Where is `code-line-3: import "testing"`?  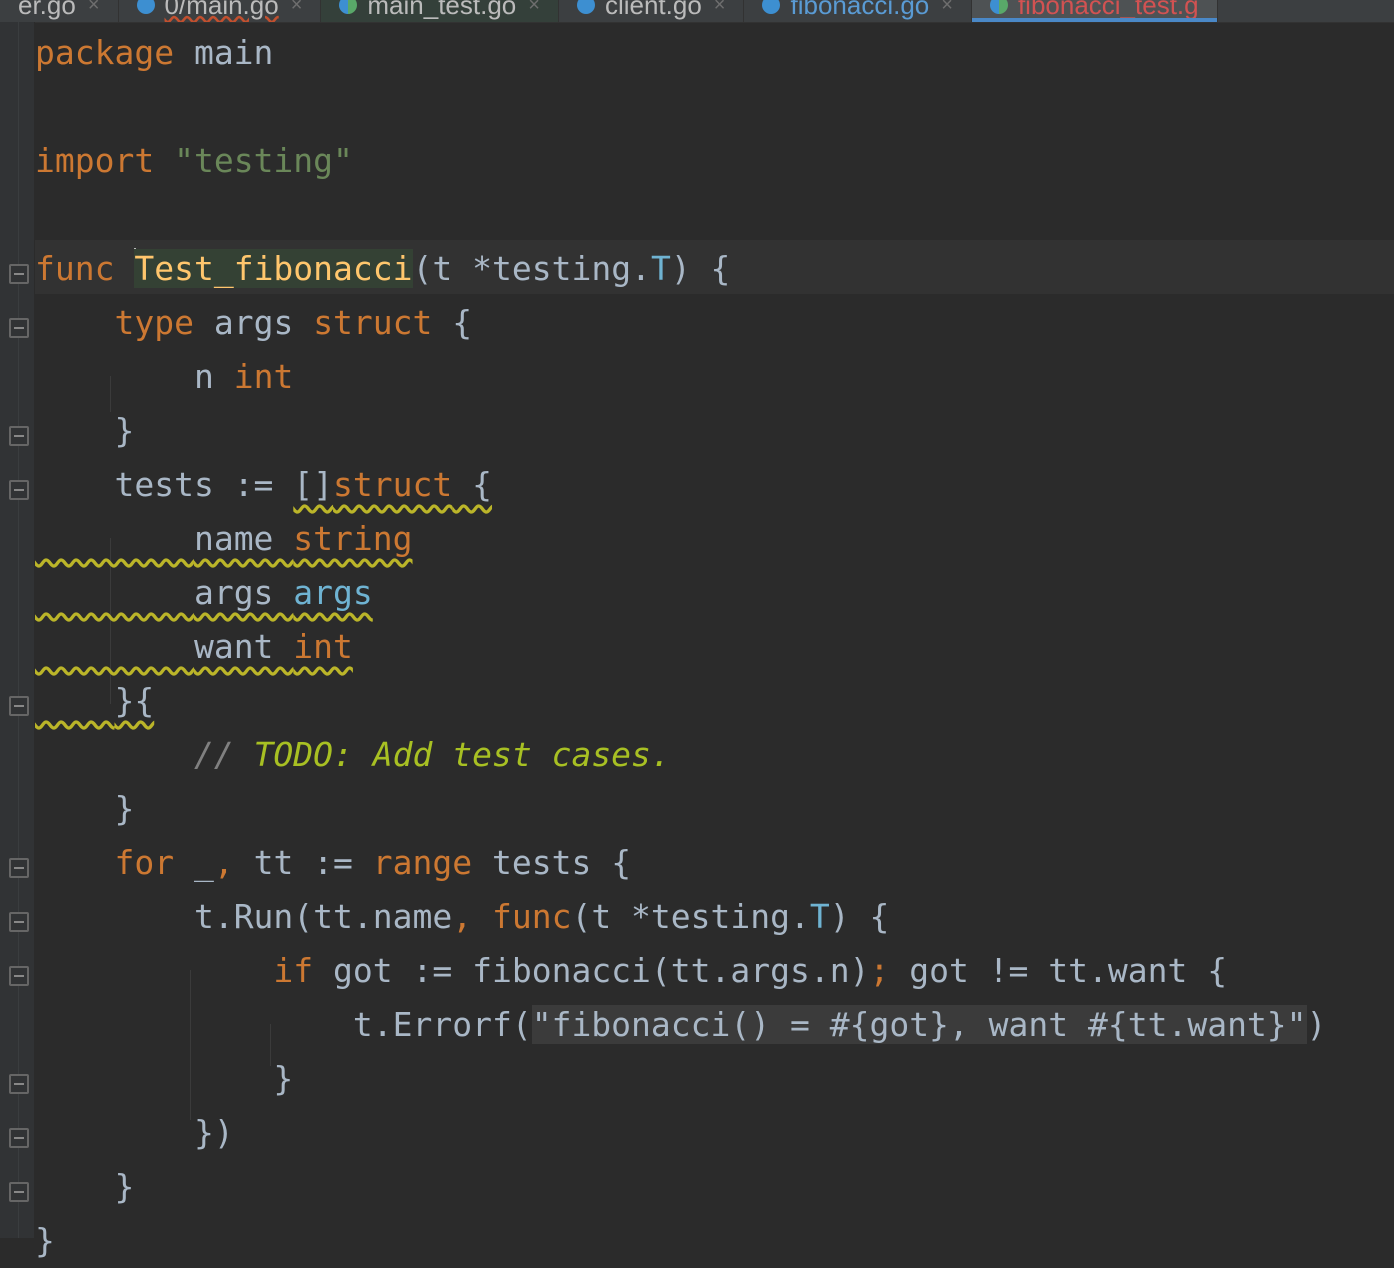 code-line-3: import "testing" is located at coordinates (194, 161).